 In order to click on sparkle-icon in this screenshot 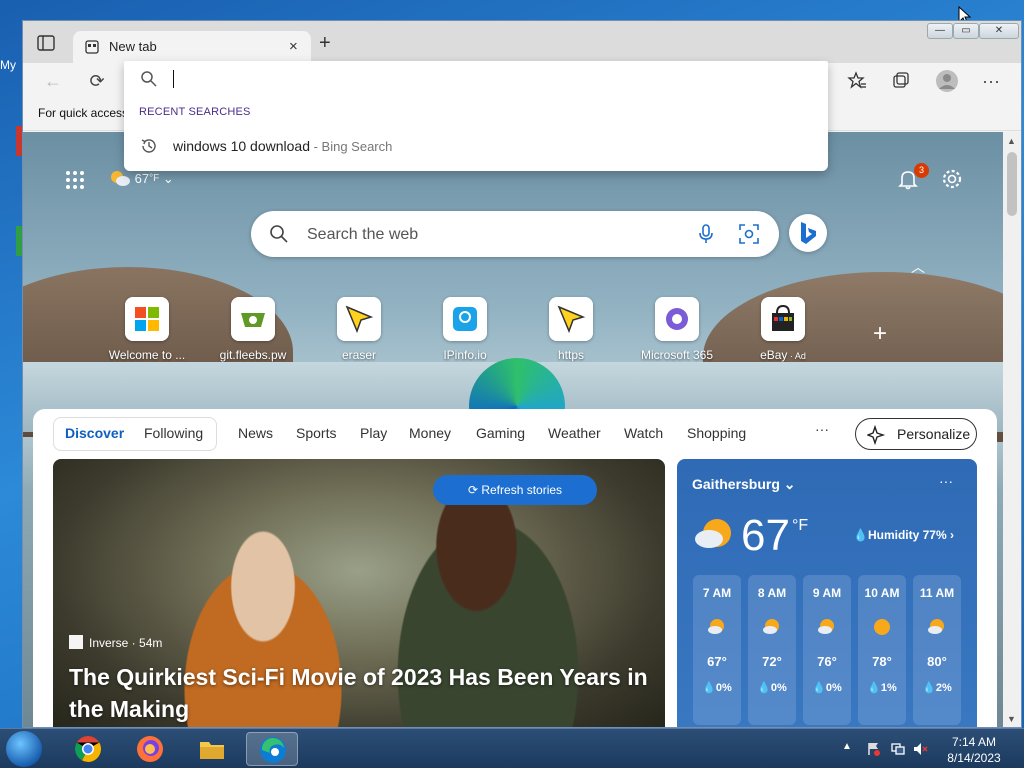, I will do `click(876, 435)`.